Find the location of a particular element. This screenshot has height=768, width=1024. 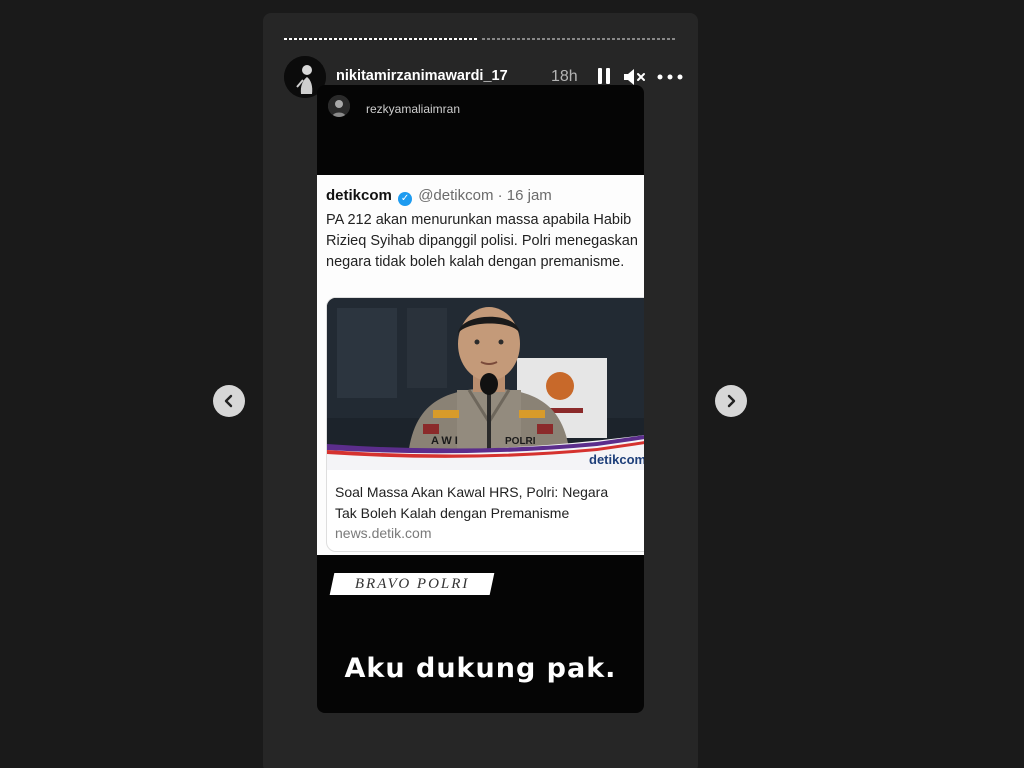

reposter-avatar is located at coordinates (339, 106).